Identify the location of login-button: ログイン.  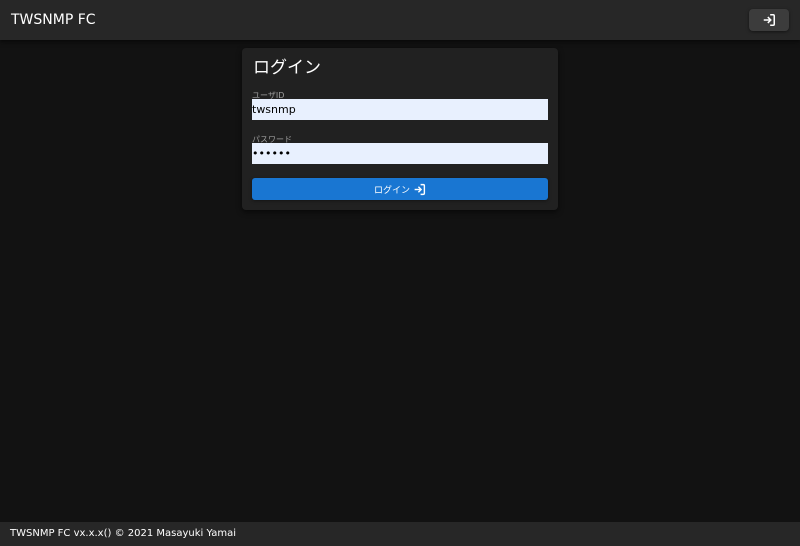
(400, 189).